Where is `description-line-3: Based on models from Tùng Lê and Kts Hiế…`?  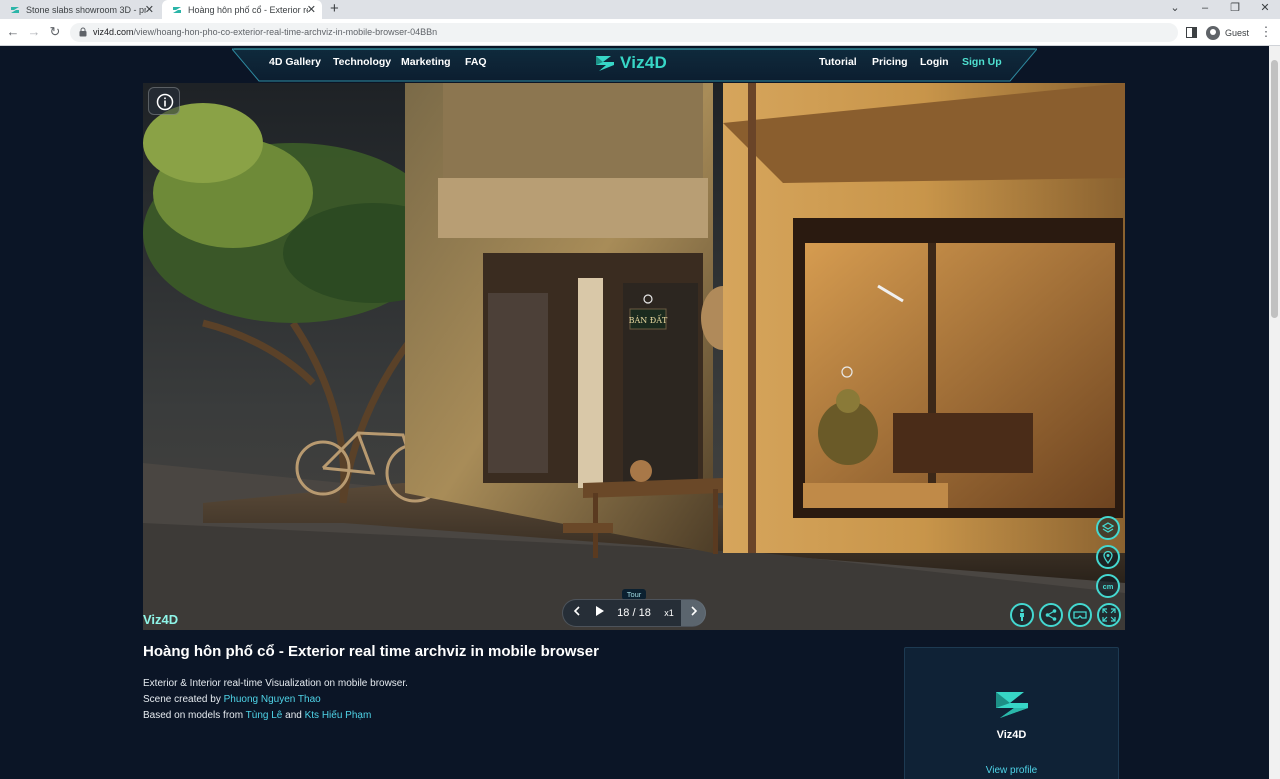 description-line-3: Based on models from Tùng Lê and Kts Hiế… is located at coordinates (257, 715).